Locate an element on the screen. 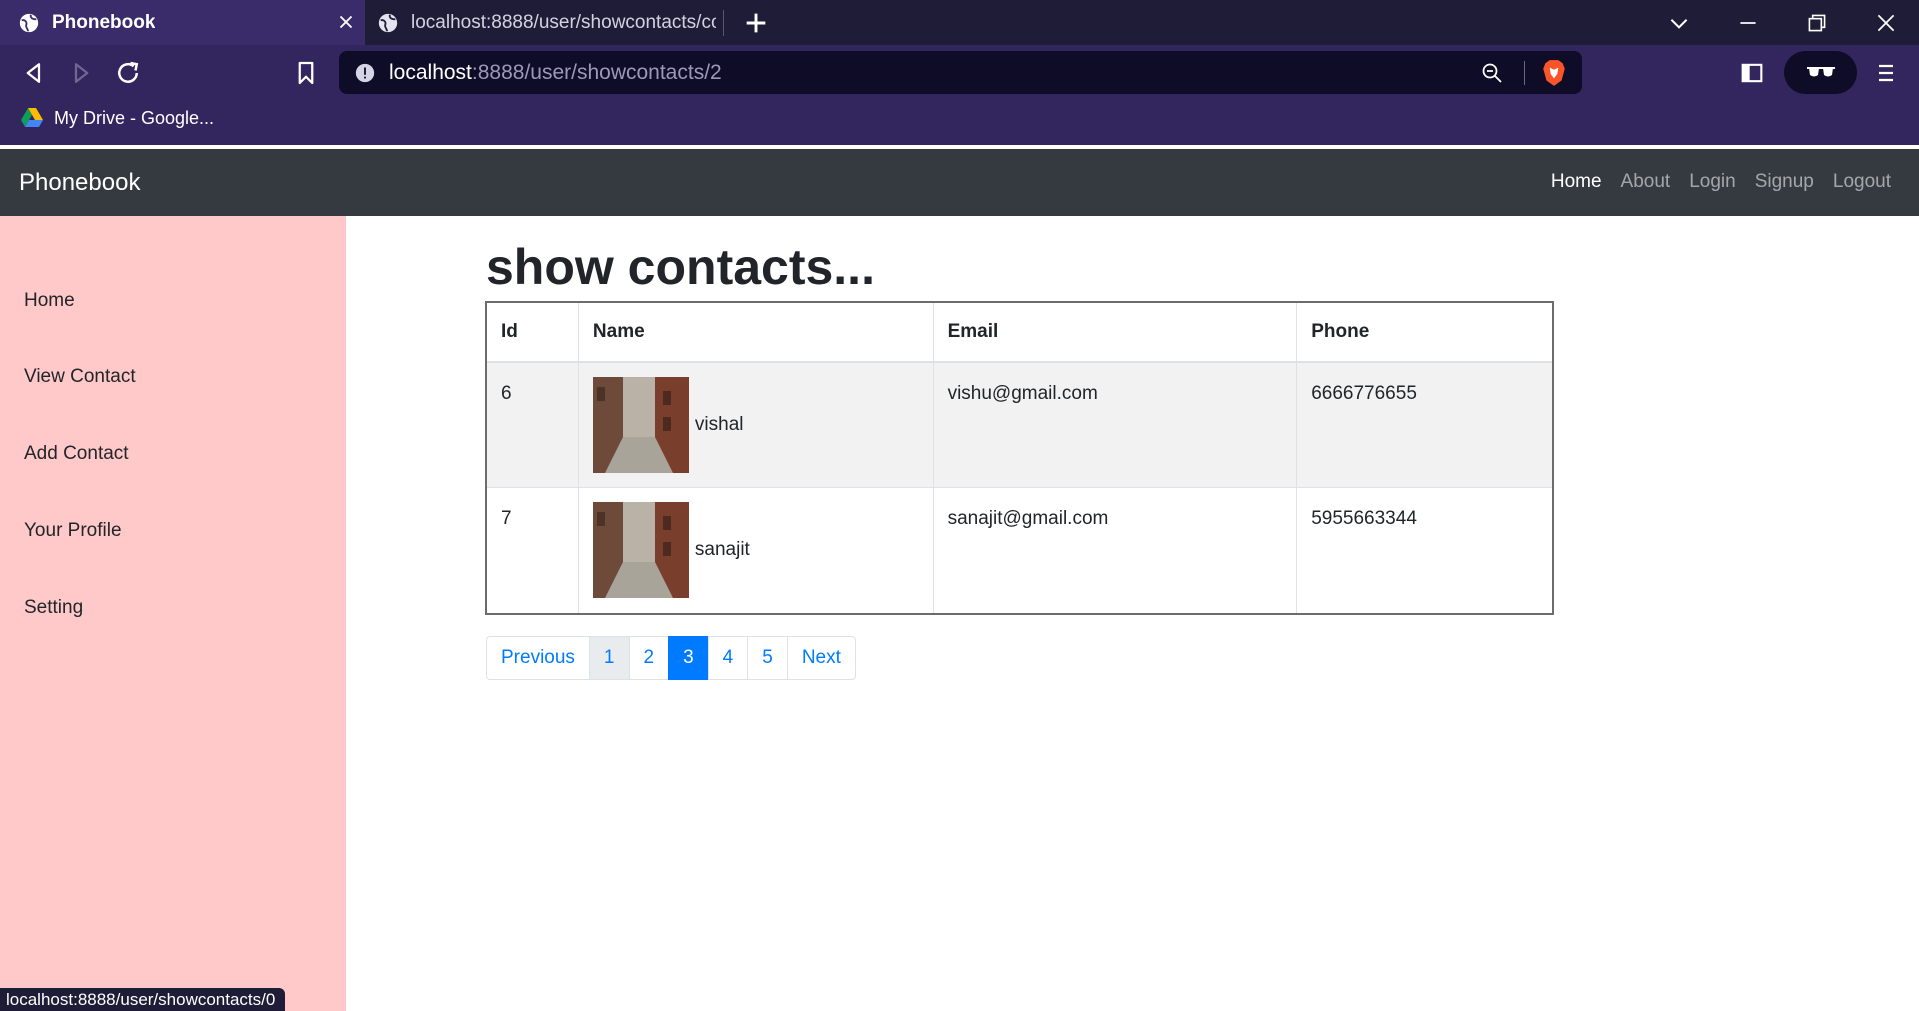  sidebar-item-home: Home is located at coordinates (49, 301).